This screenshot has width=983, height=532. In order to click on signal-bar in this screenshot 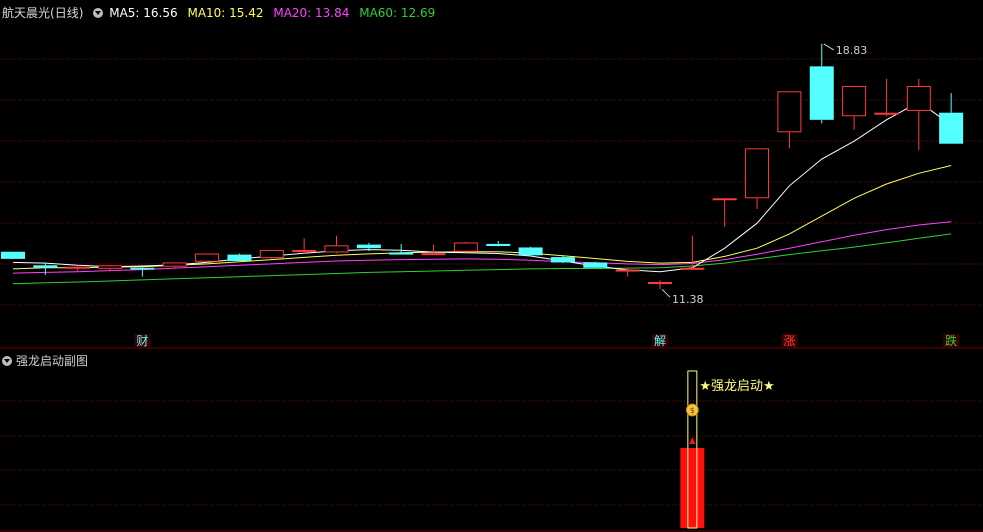, I will do `click(692, 488)`.